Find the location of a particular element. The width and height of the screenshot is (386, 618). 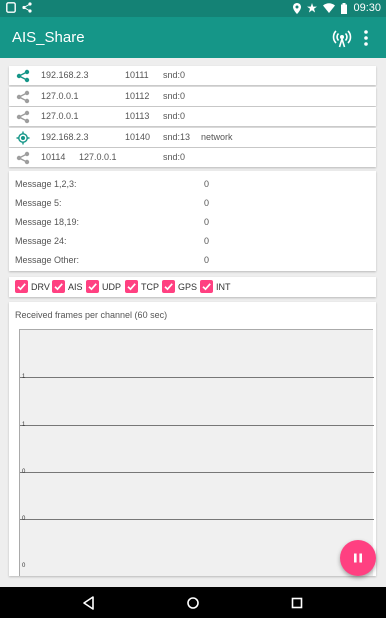

home-icon is located at coordinates (193, 603).